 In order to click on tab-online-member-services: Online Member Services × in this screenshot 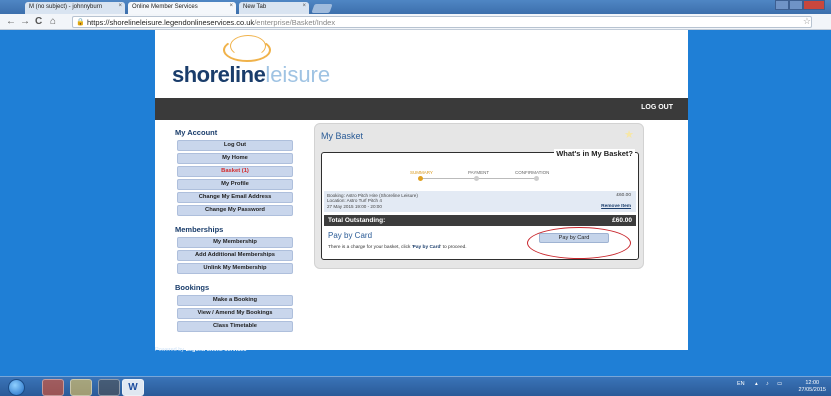, I will do `click(182, 8)`.